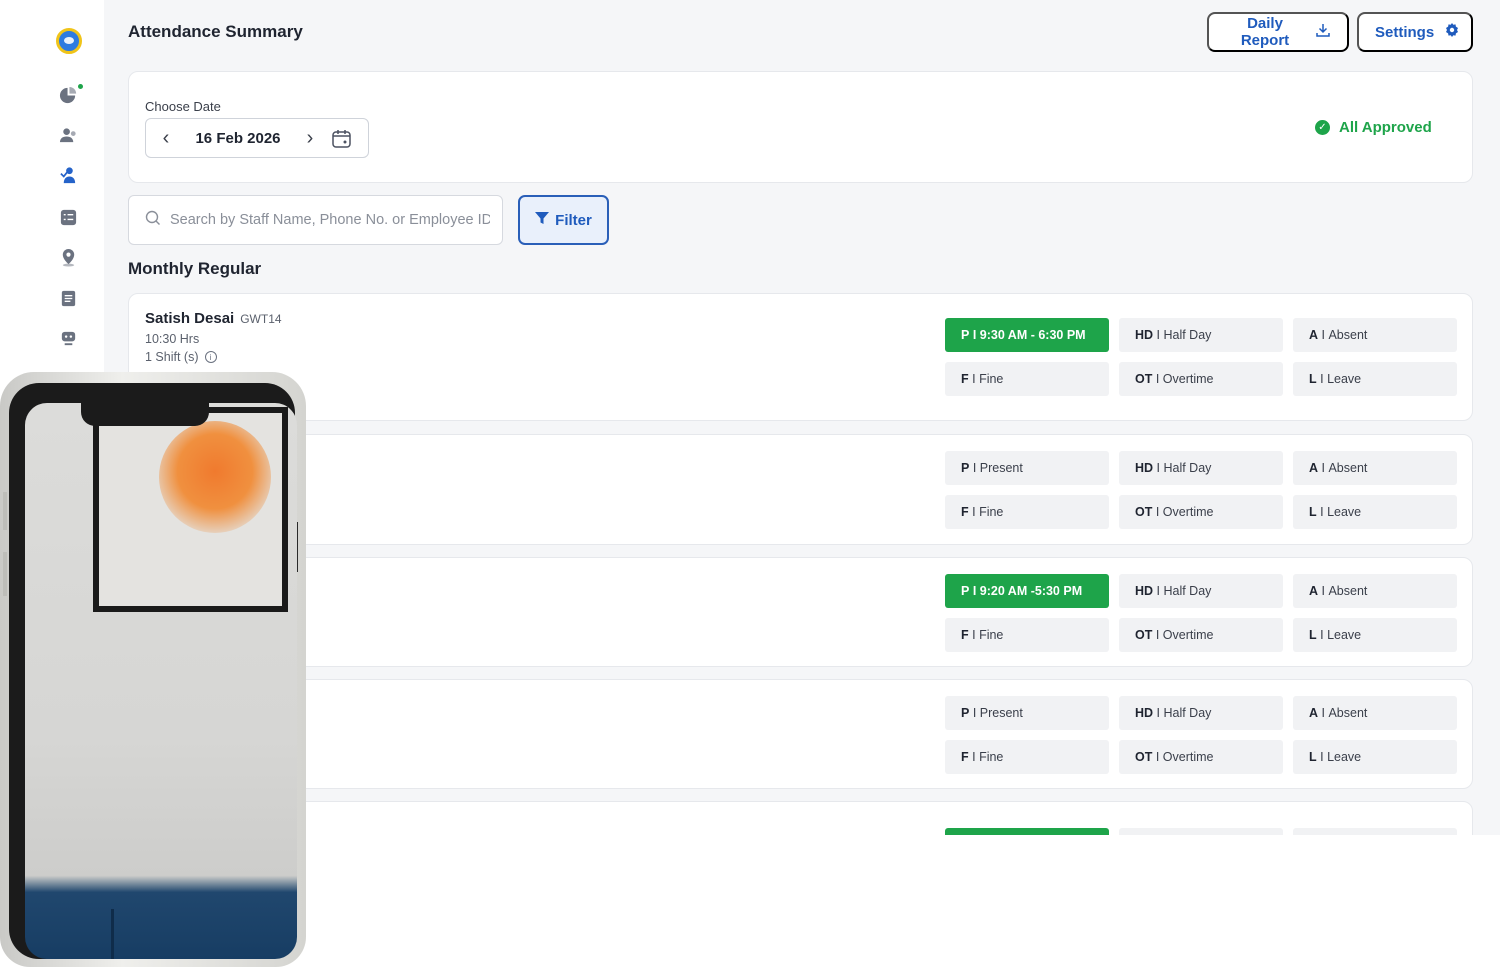  Describe the element at coordinates (69, 41) in the screenshot. I see `app-logo` at that location.